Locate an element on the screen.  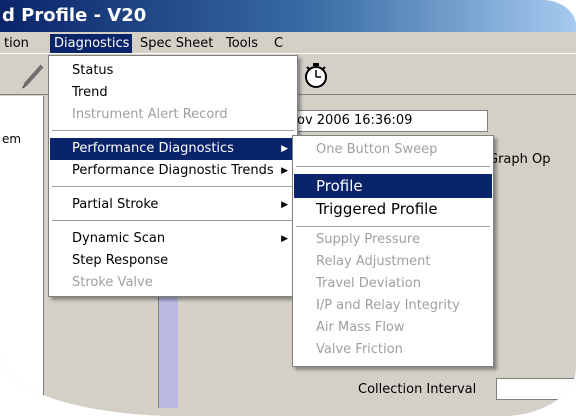
left-panel: em is located at coordinates (22, 256).